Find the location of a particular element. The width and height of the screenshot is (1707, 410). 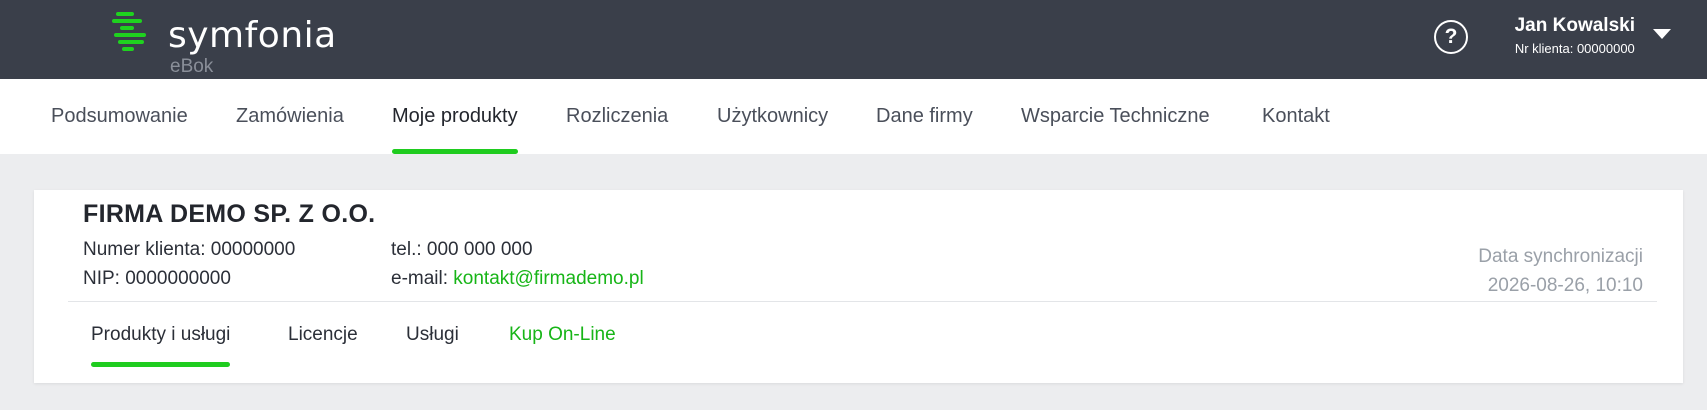

caret-down-icon is located at coordinates (1662, 34).